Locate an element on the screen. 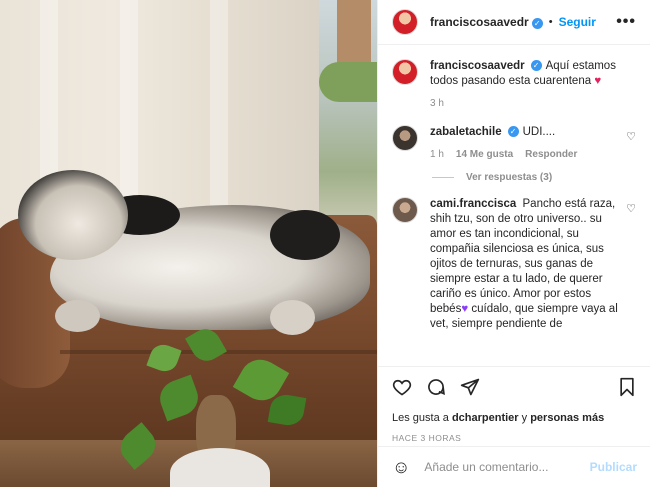 The image size is (650, 487). add-comment-bar: ☺ Publicar is located at coordinates (514, 466).